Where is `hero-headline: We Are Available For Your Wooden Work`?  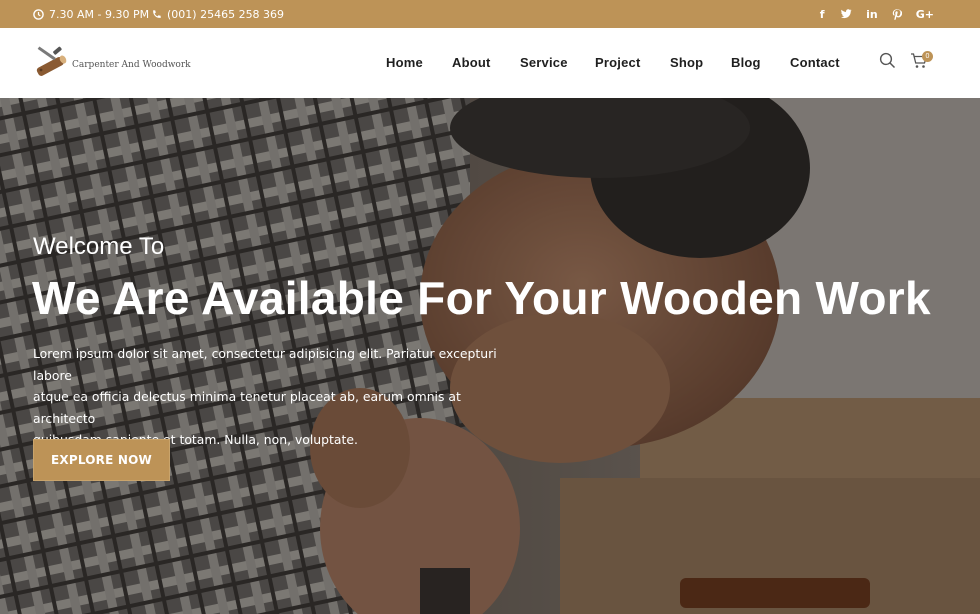
hero-headline: We Are Available For Your Wooden Work is located at coordinates (481, 298).